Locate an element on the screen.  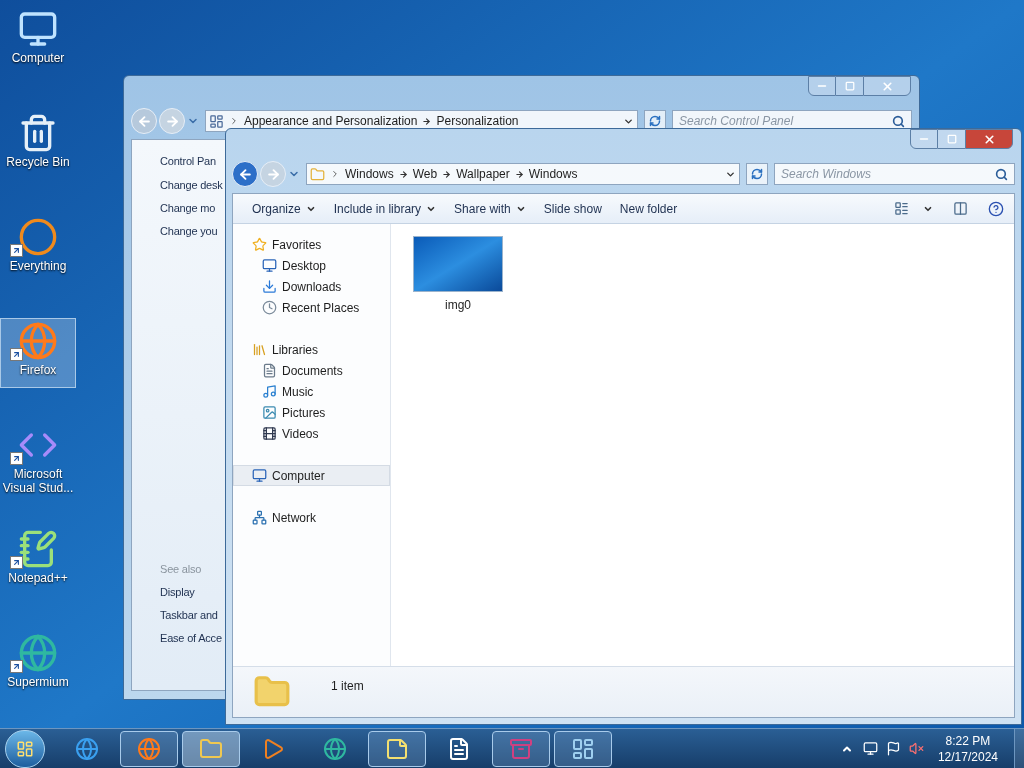
navigation-item: Videos is located at coordinates (311, 433).